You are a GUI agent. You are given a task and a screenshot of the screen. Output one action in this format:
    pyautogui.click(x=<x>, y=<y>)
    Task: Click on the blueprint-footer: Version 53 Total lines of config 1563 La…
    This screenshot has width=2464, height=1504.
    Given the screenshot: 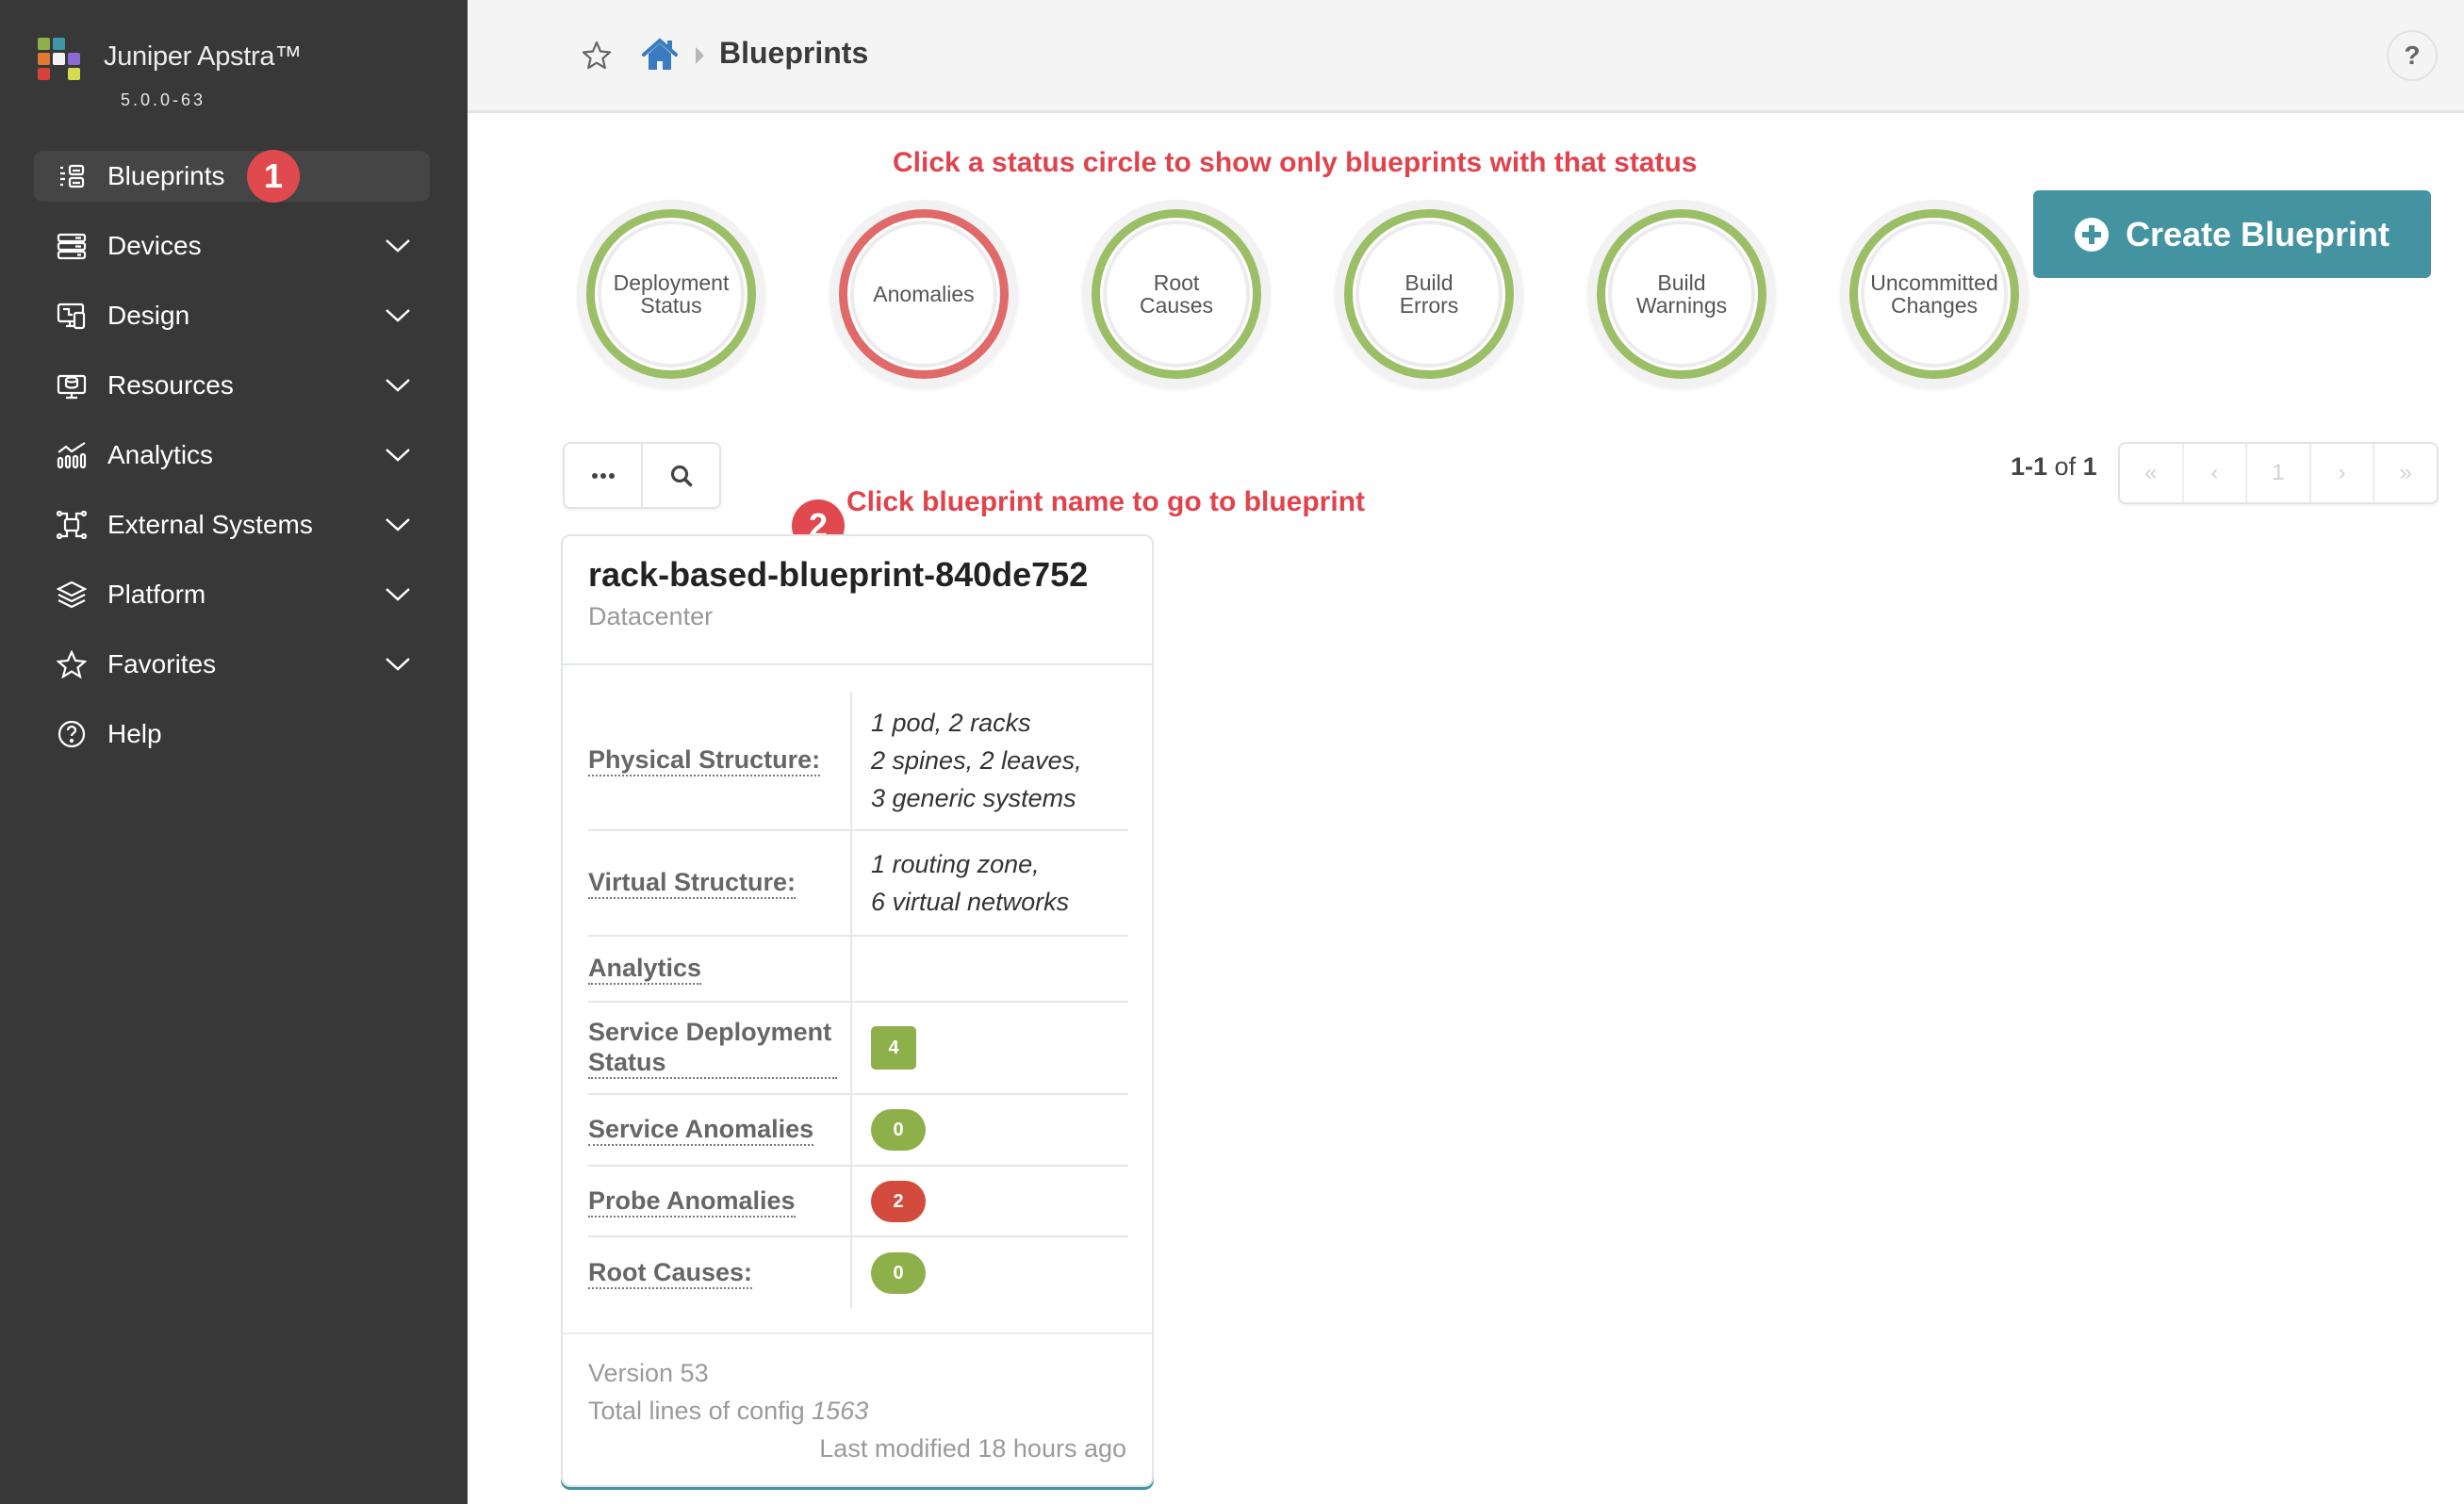 What is the action you would take?
    pyautogui.click(x=857, y=1410)
    